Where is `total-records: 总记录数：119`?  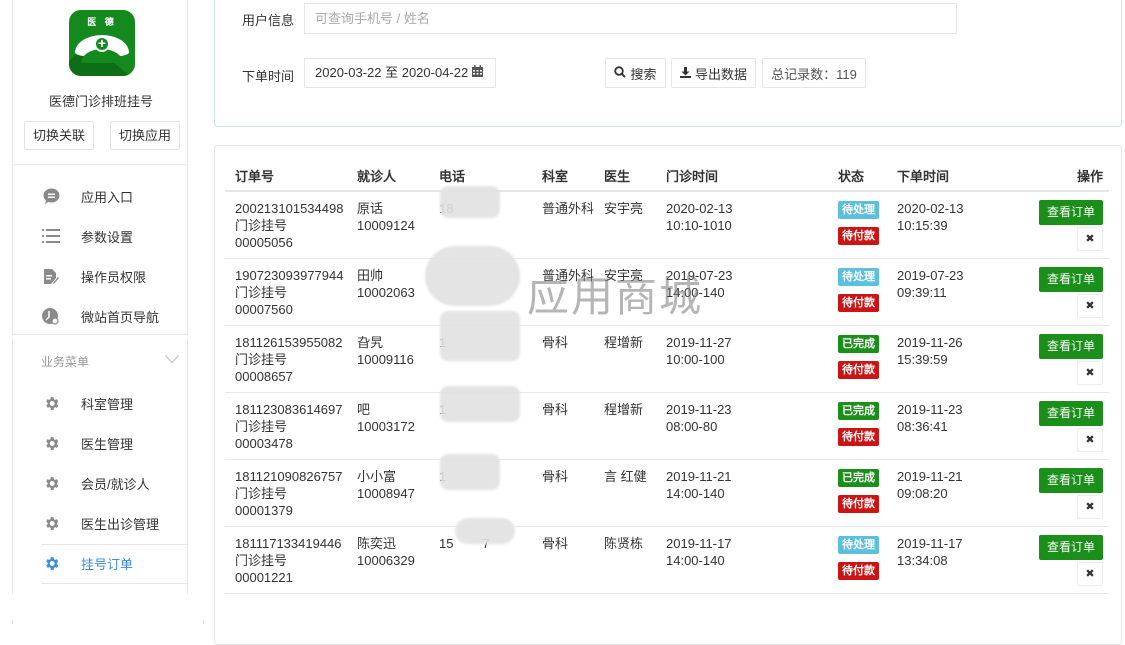
total-records: 总记录数：119 is located at coordinates (814, 73).